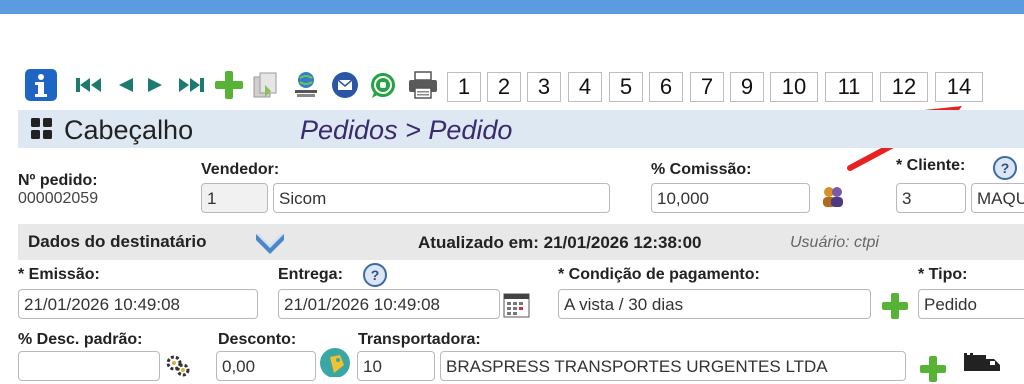  What do you see at coordinates (406, 130) in the screenshot?
I see `breadcrumb: Pedidos > Pedido` at bounding box center [406, 130].